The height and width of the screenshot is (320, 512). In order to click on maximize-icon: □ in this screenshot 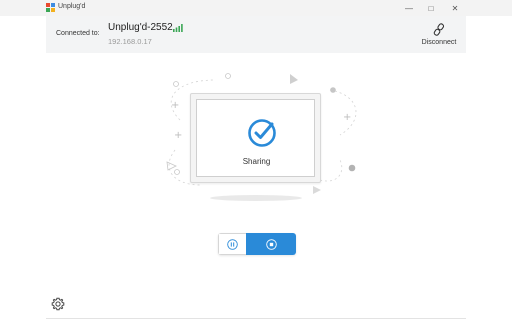, I will do `click(431, 8)`.